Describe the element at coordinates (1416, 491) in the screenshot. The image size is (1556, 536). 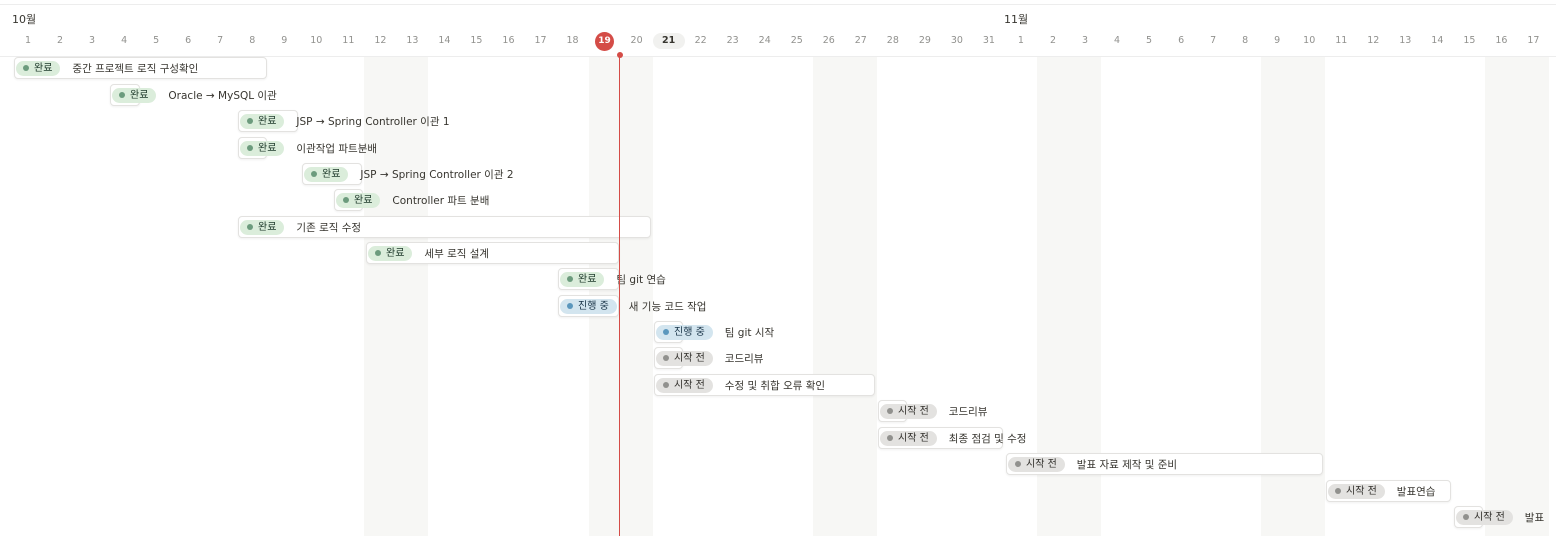
I see `task-title: 발표연습` at that location.